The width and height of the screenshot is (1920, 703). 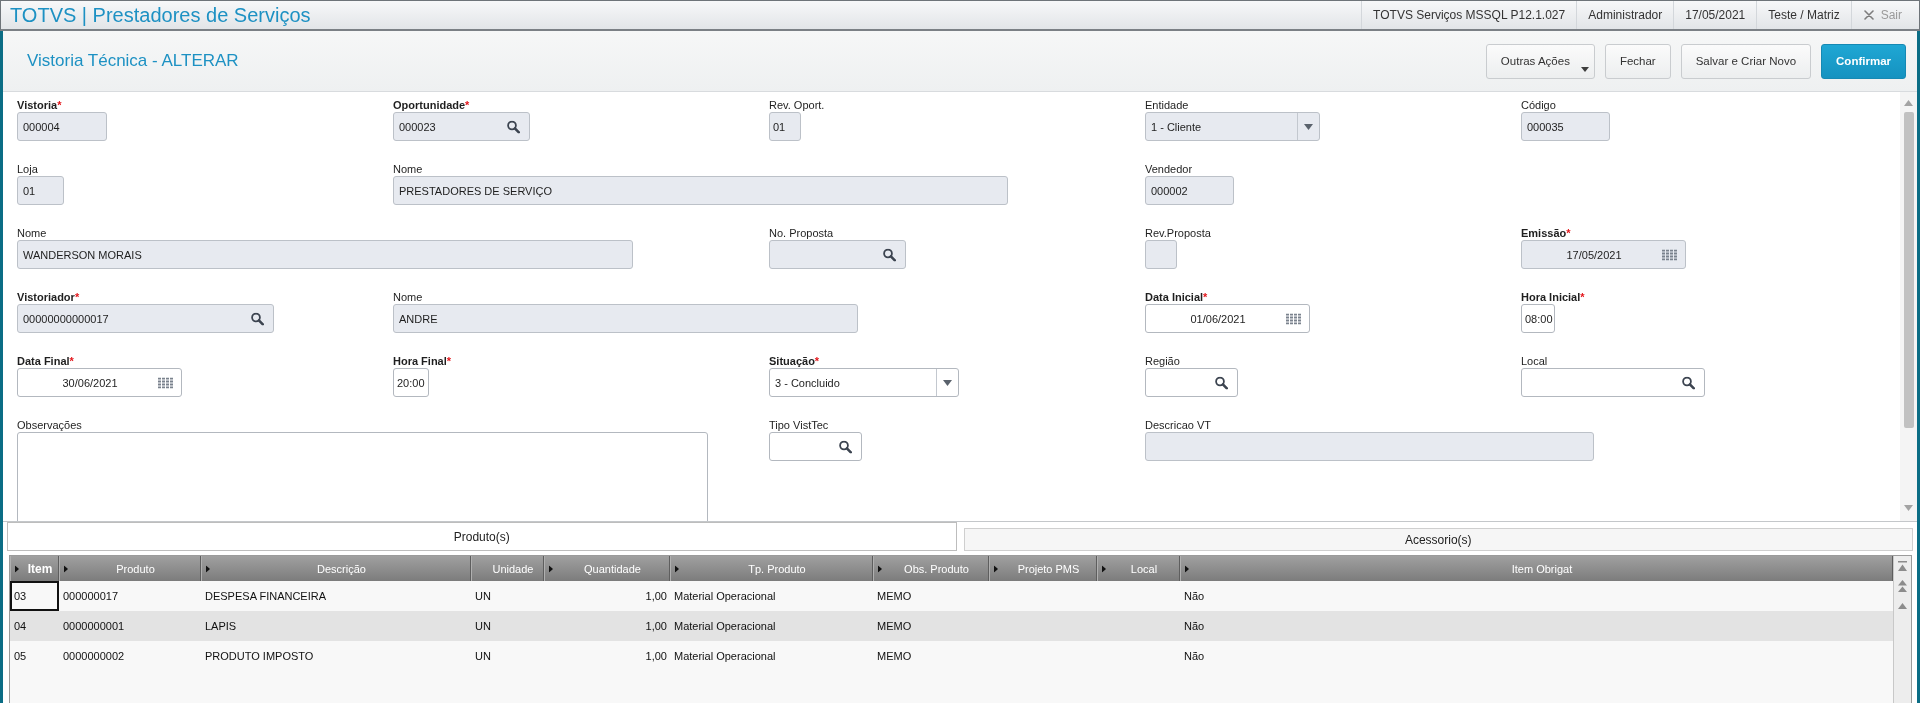 What do you see at coordinates (1167, 105) in the screenshot?
I see `field-label: Entidade` at bounding box center [1167, 105].